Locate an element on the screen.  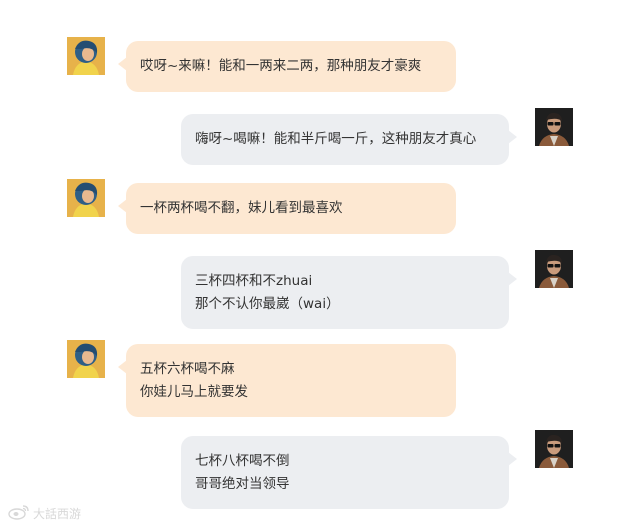
message-line: 你娃儿马上就要发 is located at coordinates (194, 392).